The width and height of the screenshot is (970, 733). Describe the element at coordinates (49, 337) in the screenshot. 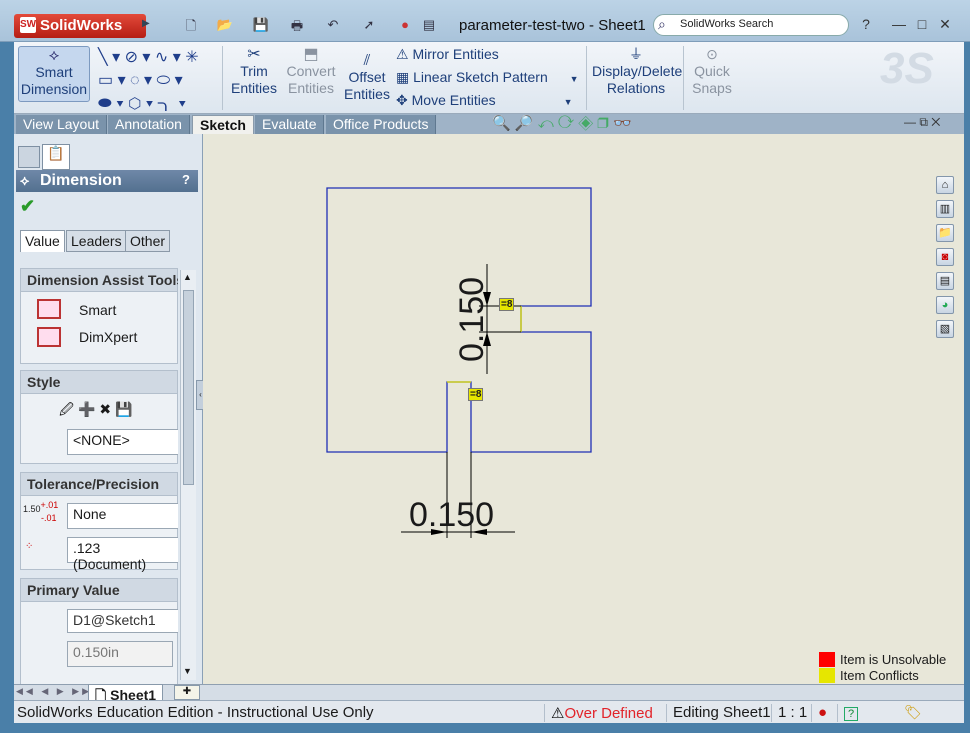

I see `dimxpert-tool-icon` at that location.